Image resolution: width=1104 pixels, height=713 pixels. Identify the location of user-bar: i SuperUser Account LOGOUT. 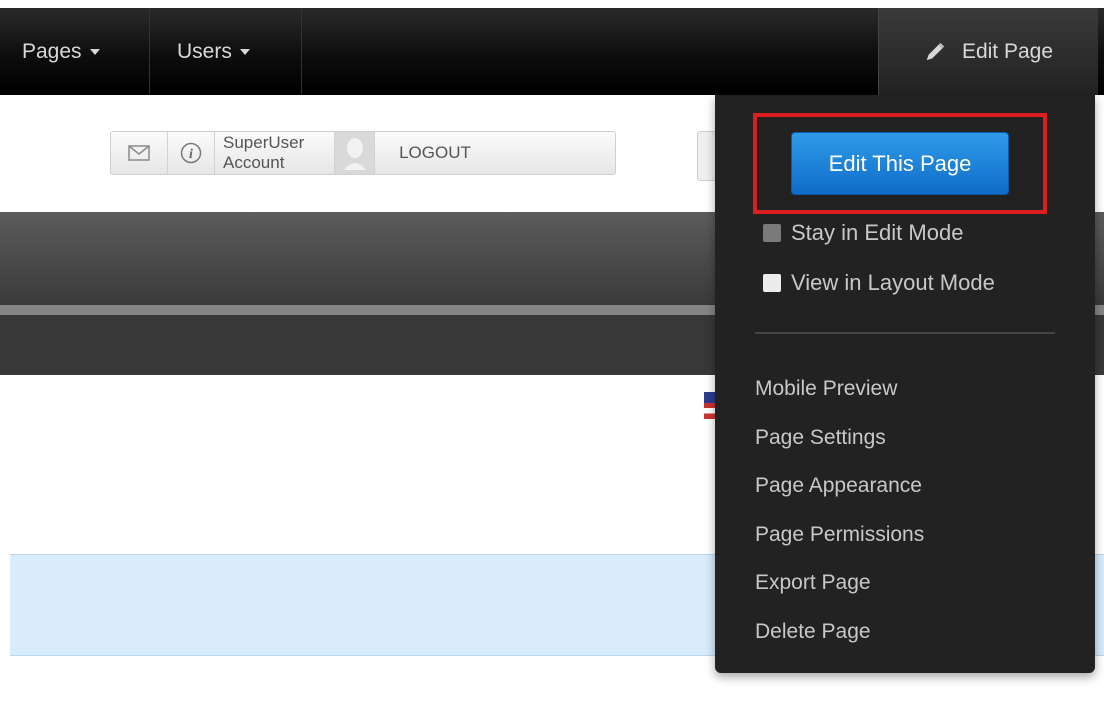
(363, 153).